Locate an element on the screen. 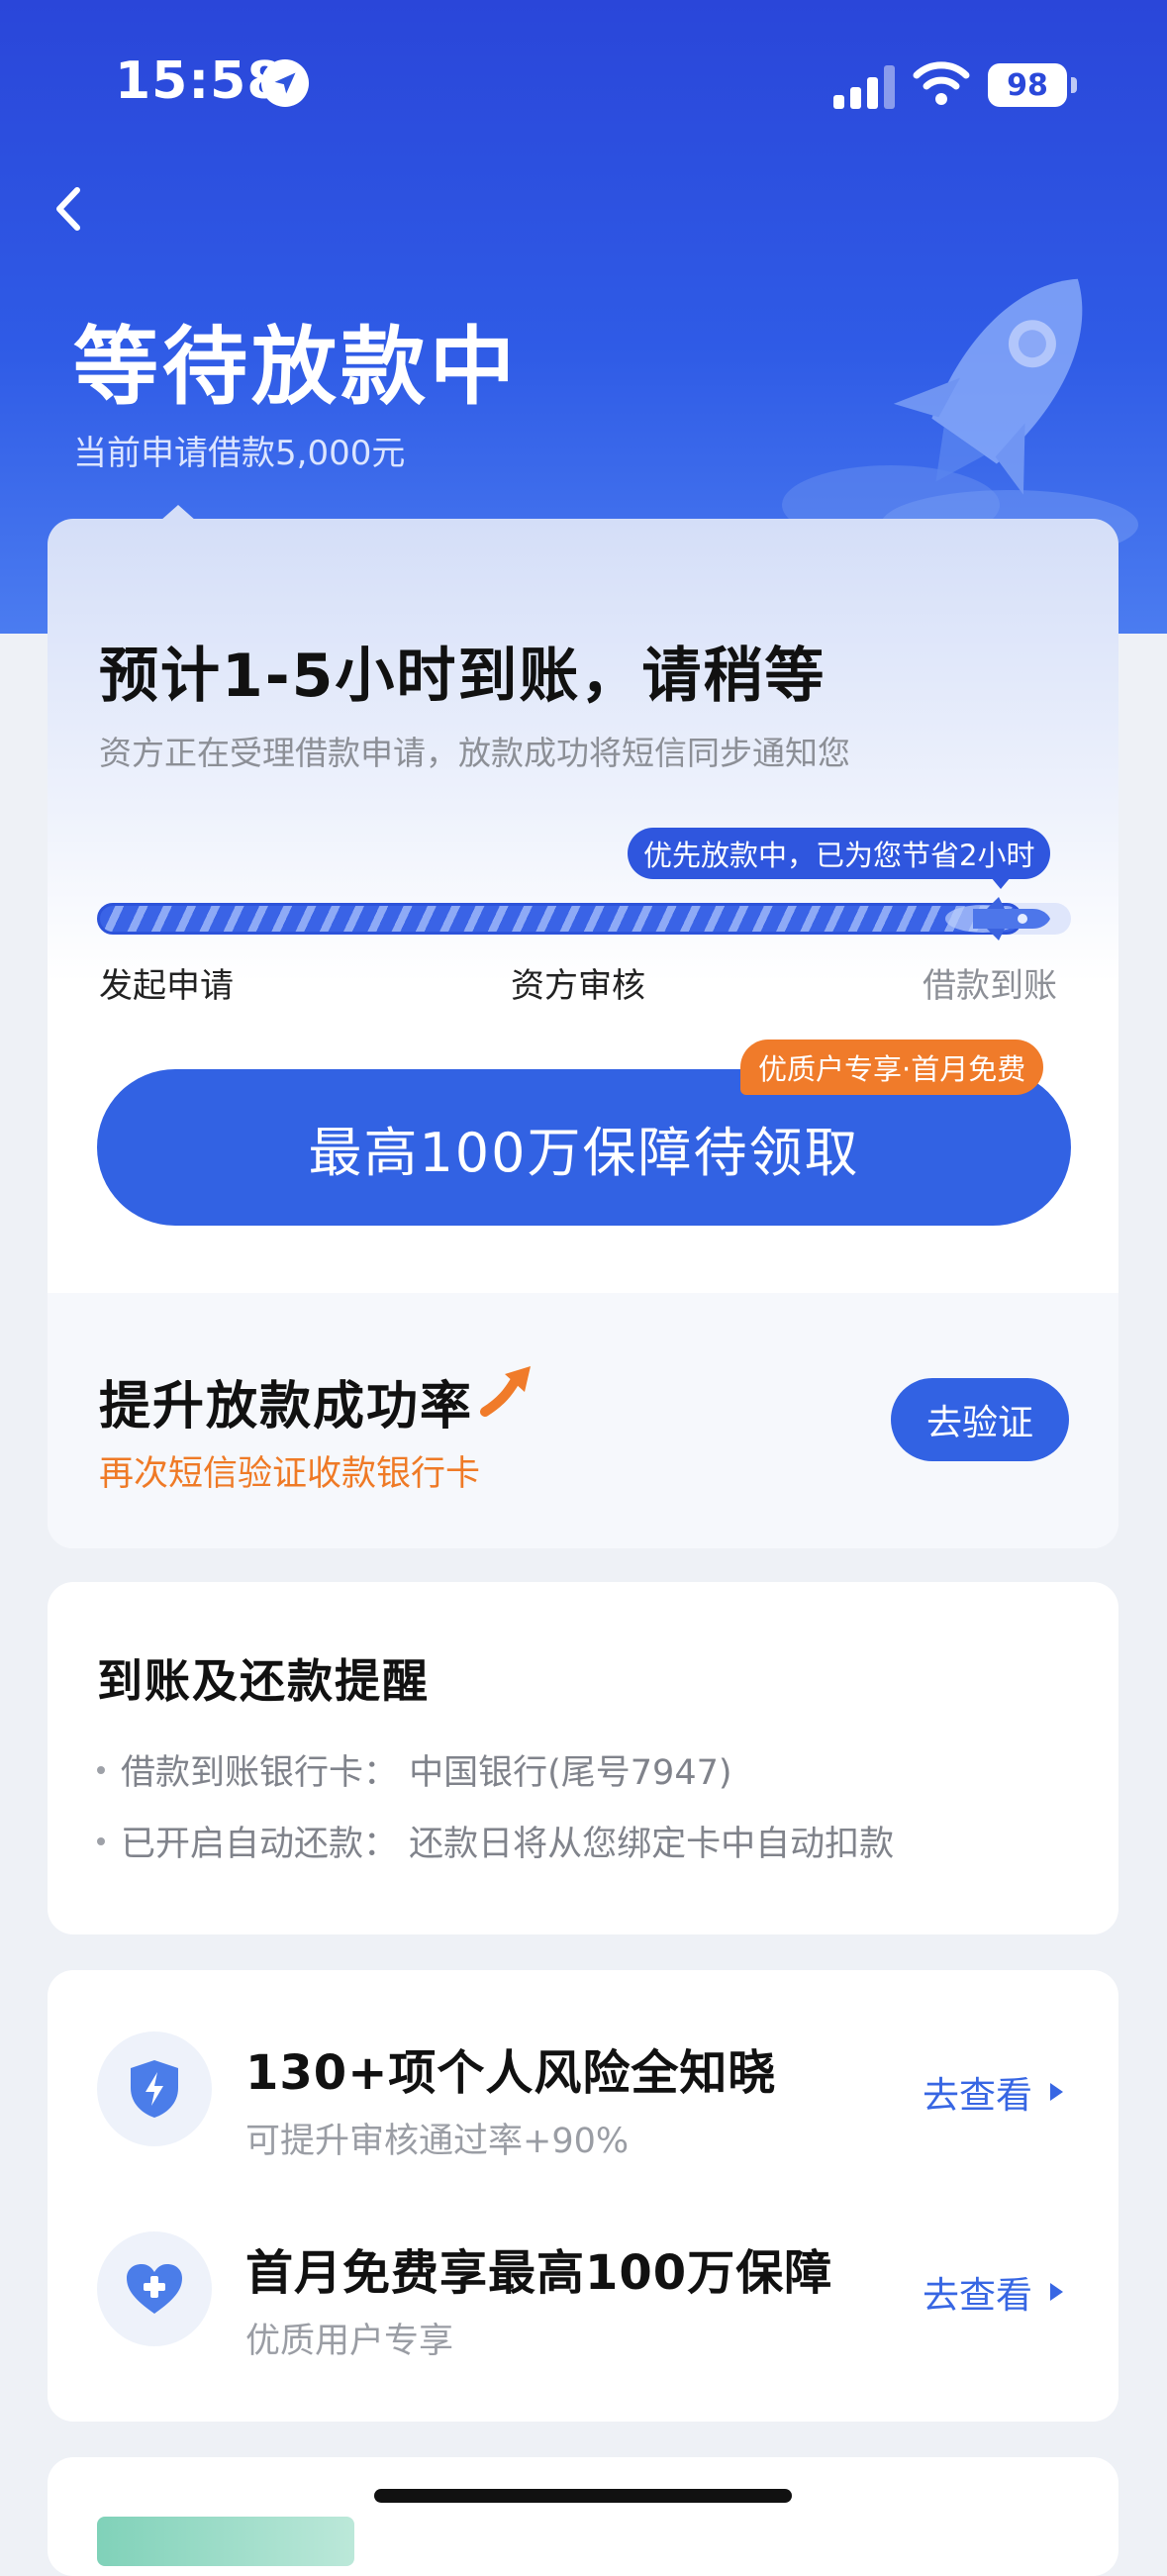 This screenshot has height=2576, width=1167. reminder-line-bank: 借款到账银行卡： 中国银行(尾号7947) is located at coordinates (415, 1770).